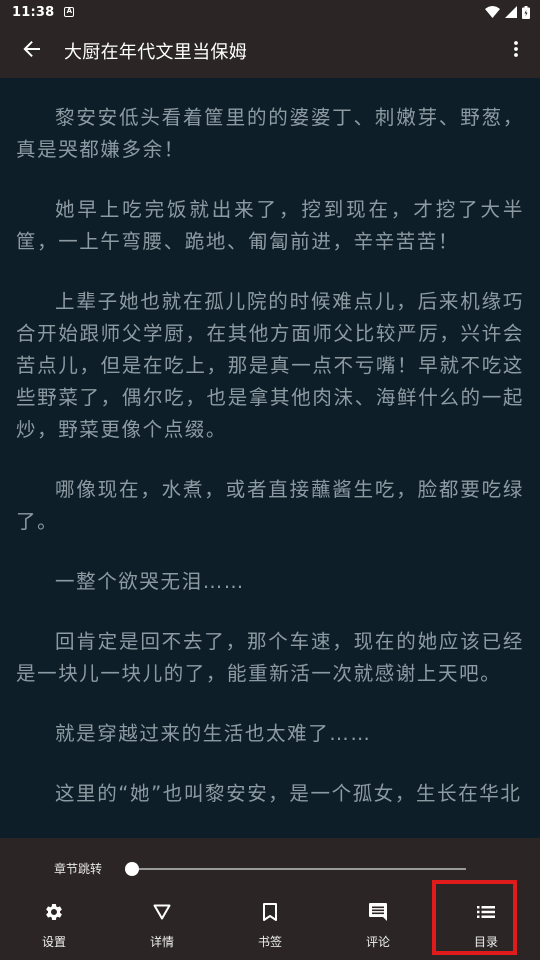 Image resolution: width=540 pixels, height=960 pixels. Describe the element at coordinates (162, 929) in the screenshot. I see `tab-details: 详情` at that location.